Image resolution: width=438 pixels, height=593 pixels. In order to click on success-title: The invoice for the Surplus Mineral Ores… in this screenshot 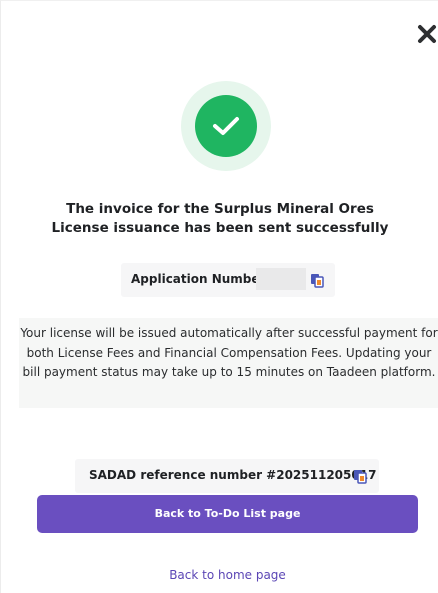, I will do `click(220, 218)`.